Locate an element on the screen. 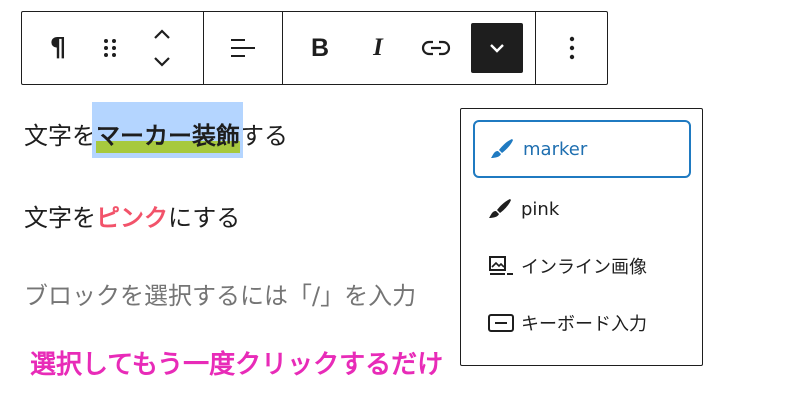 Image resolution: width=800 pixels, height=404 pixels. move-up-down-icon is located at coordinates (162, 48).